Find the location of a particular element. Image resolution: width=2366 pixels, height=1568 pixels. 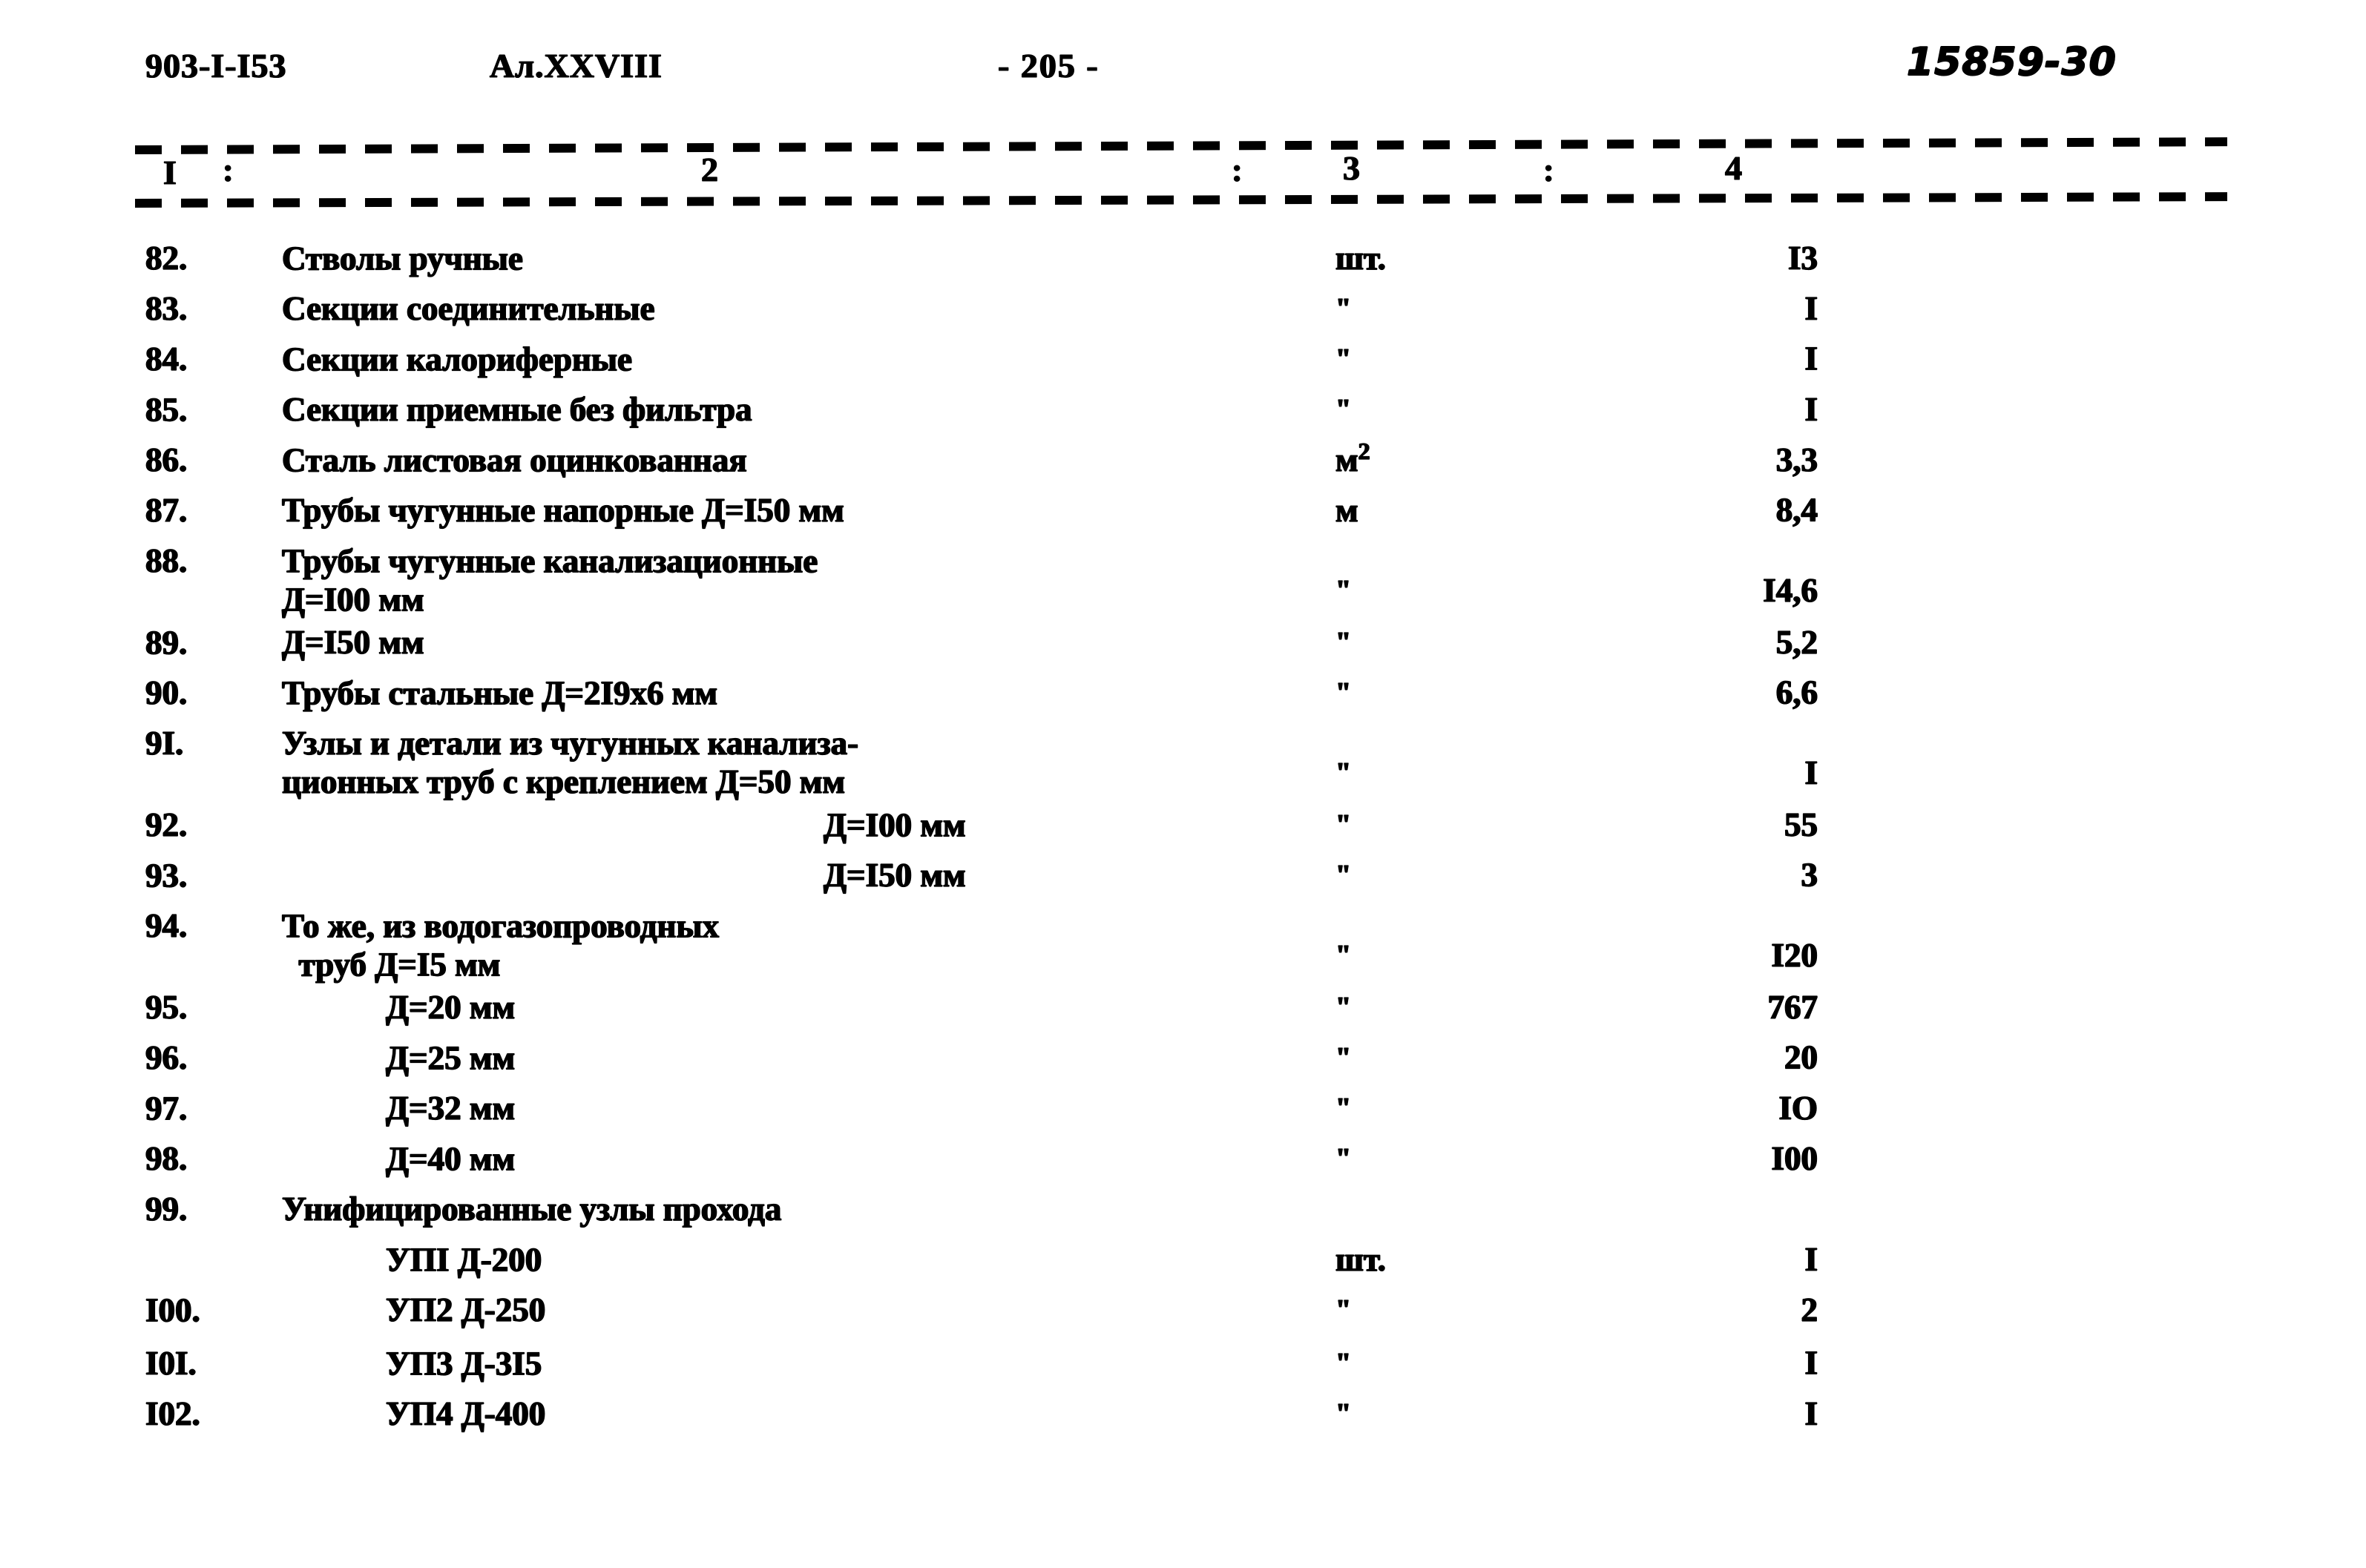

row-item-number: 92. is located at coordinates (167, 825).